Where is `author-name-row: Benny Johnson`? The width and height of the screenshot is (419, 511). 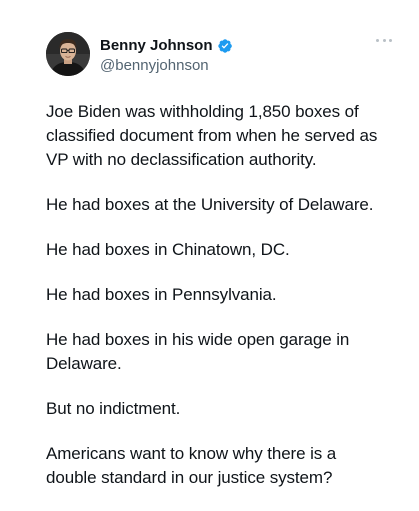 author-name-row: Benny Johnson is located at coordinates (166, 46).